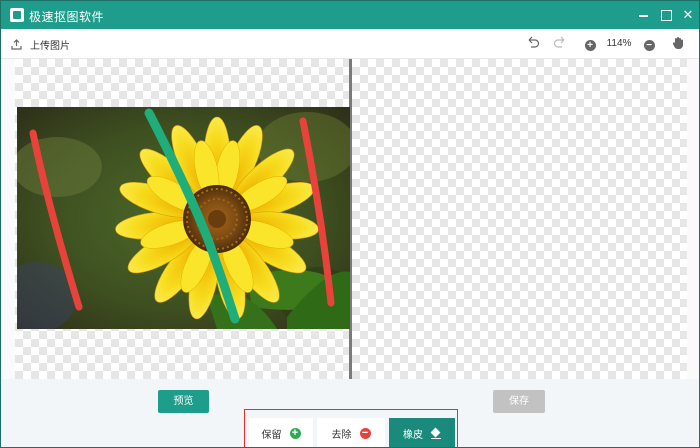 Image resolution: width=700 pixels, height=448 pixels. I want to click on eraser-icon, so click(436, 434).